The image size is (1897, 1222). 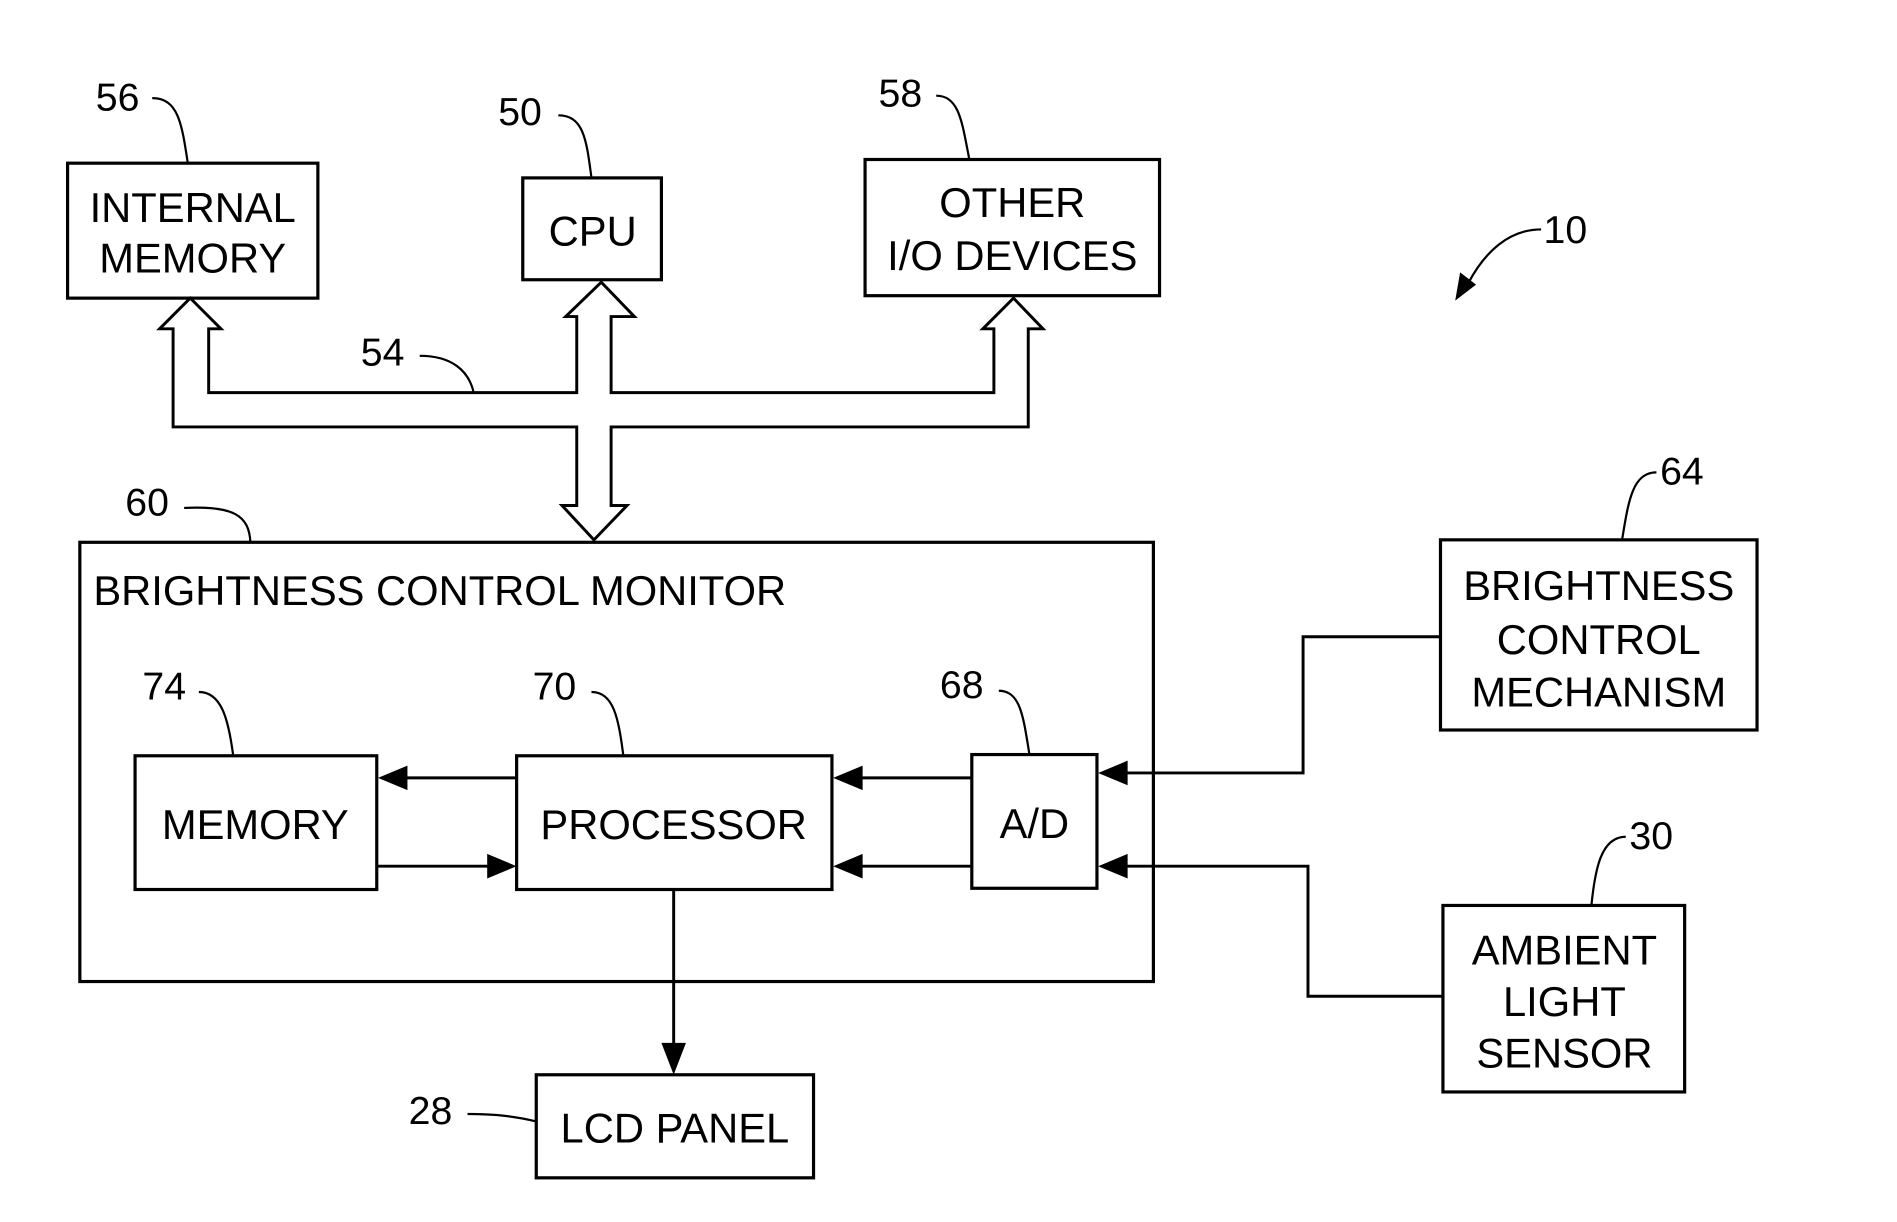 What do you see at coordinates (601, 411) in the screenshot?
I see `system-bus` at bounding box center [601, 411].